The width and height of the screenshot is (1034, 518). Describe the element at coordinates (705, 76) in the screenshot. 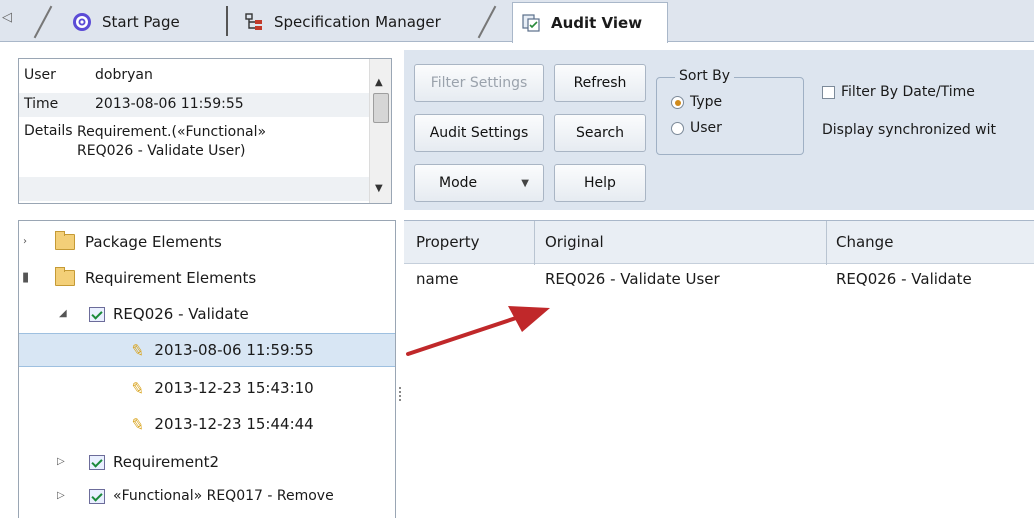

I see `sort-by-label: Sort By` at that location.